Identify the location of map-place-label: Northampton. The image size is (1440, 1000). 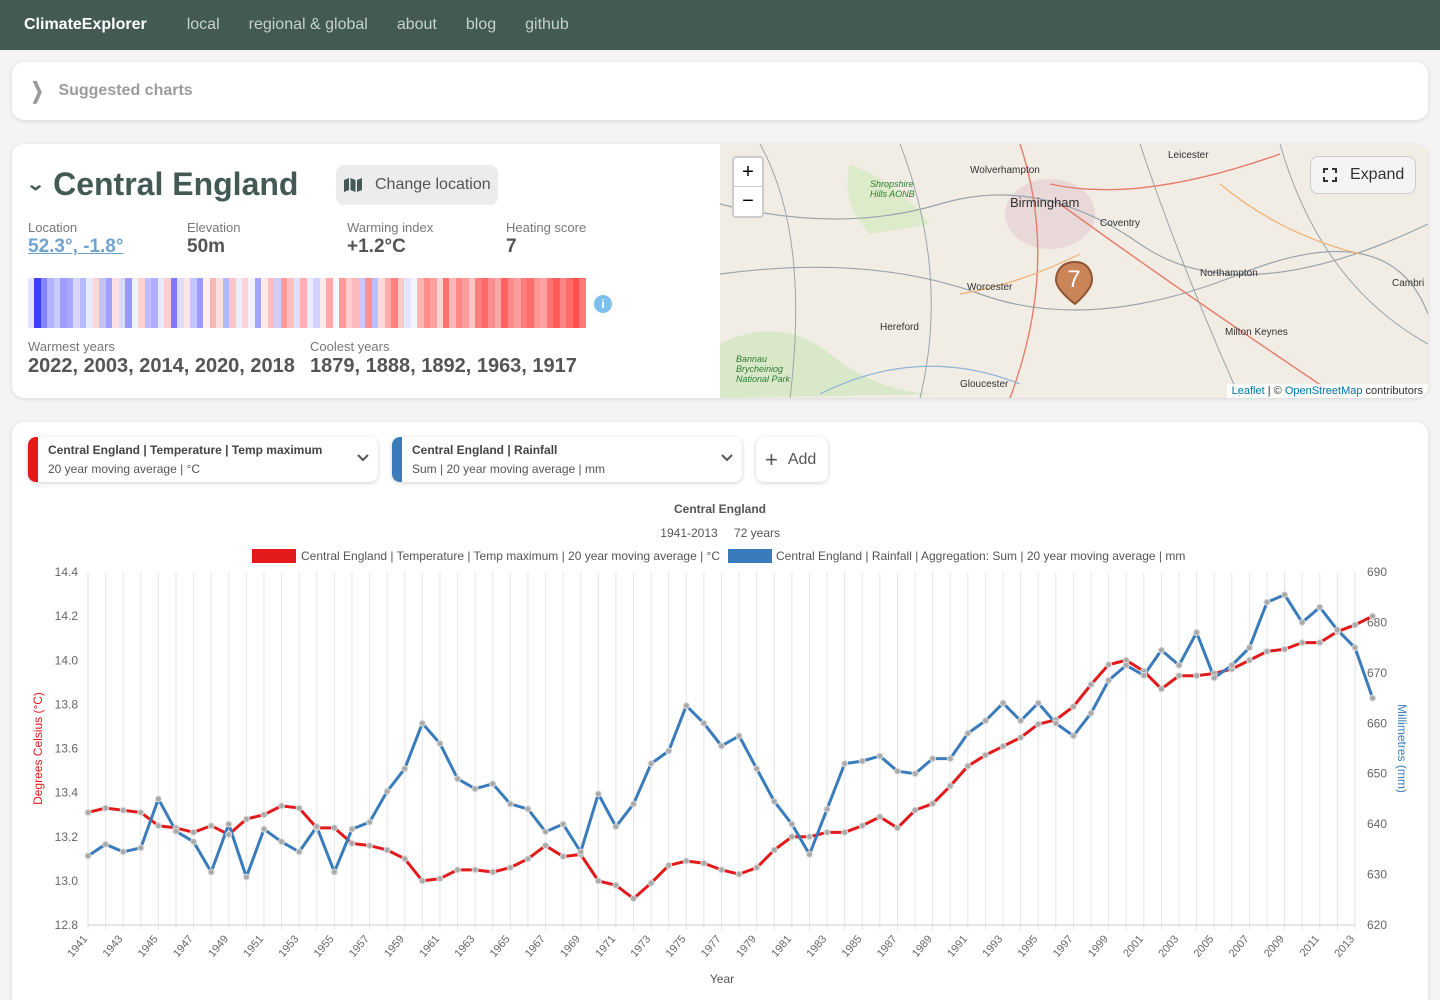
(1229, 273).